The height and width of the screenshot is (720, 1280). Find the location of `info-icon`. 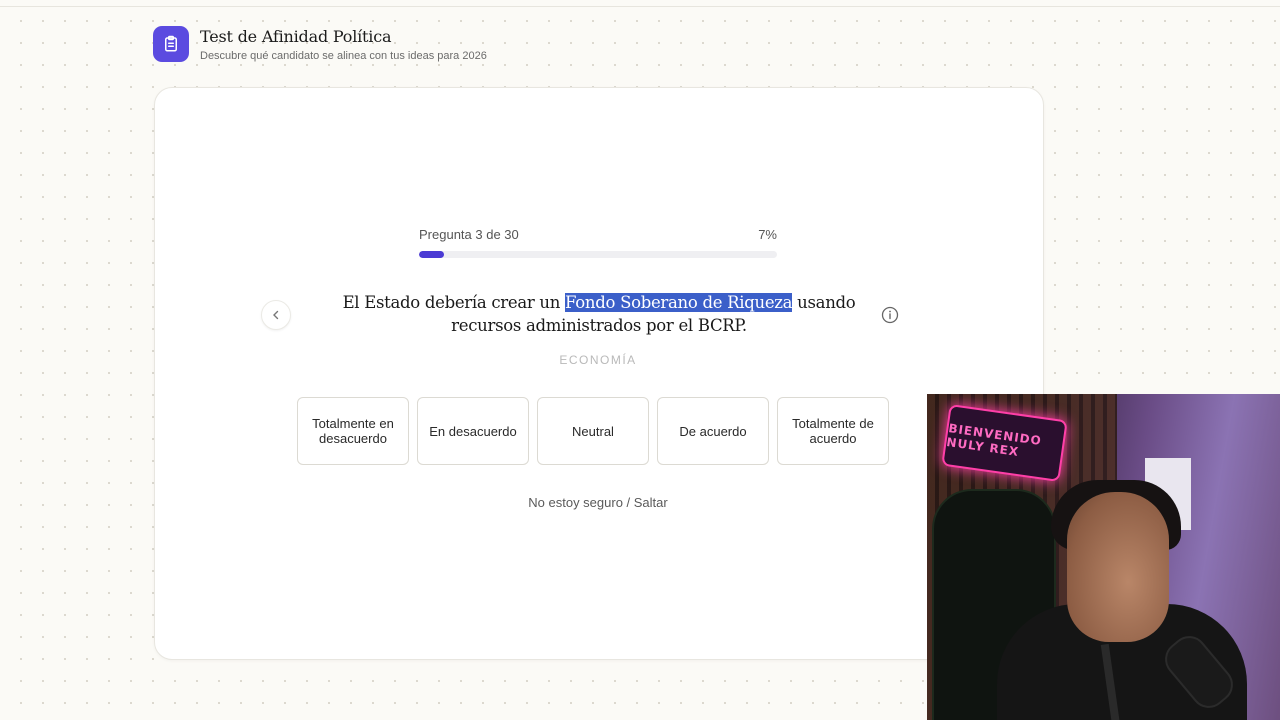

info-icon is located at coordinates (890, 315).